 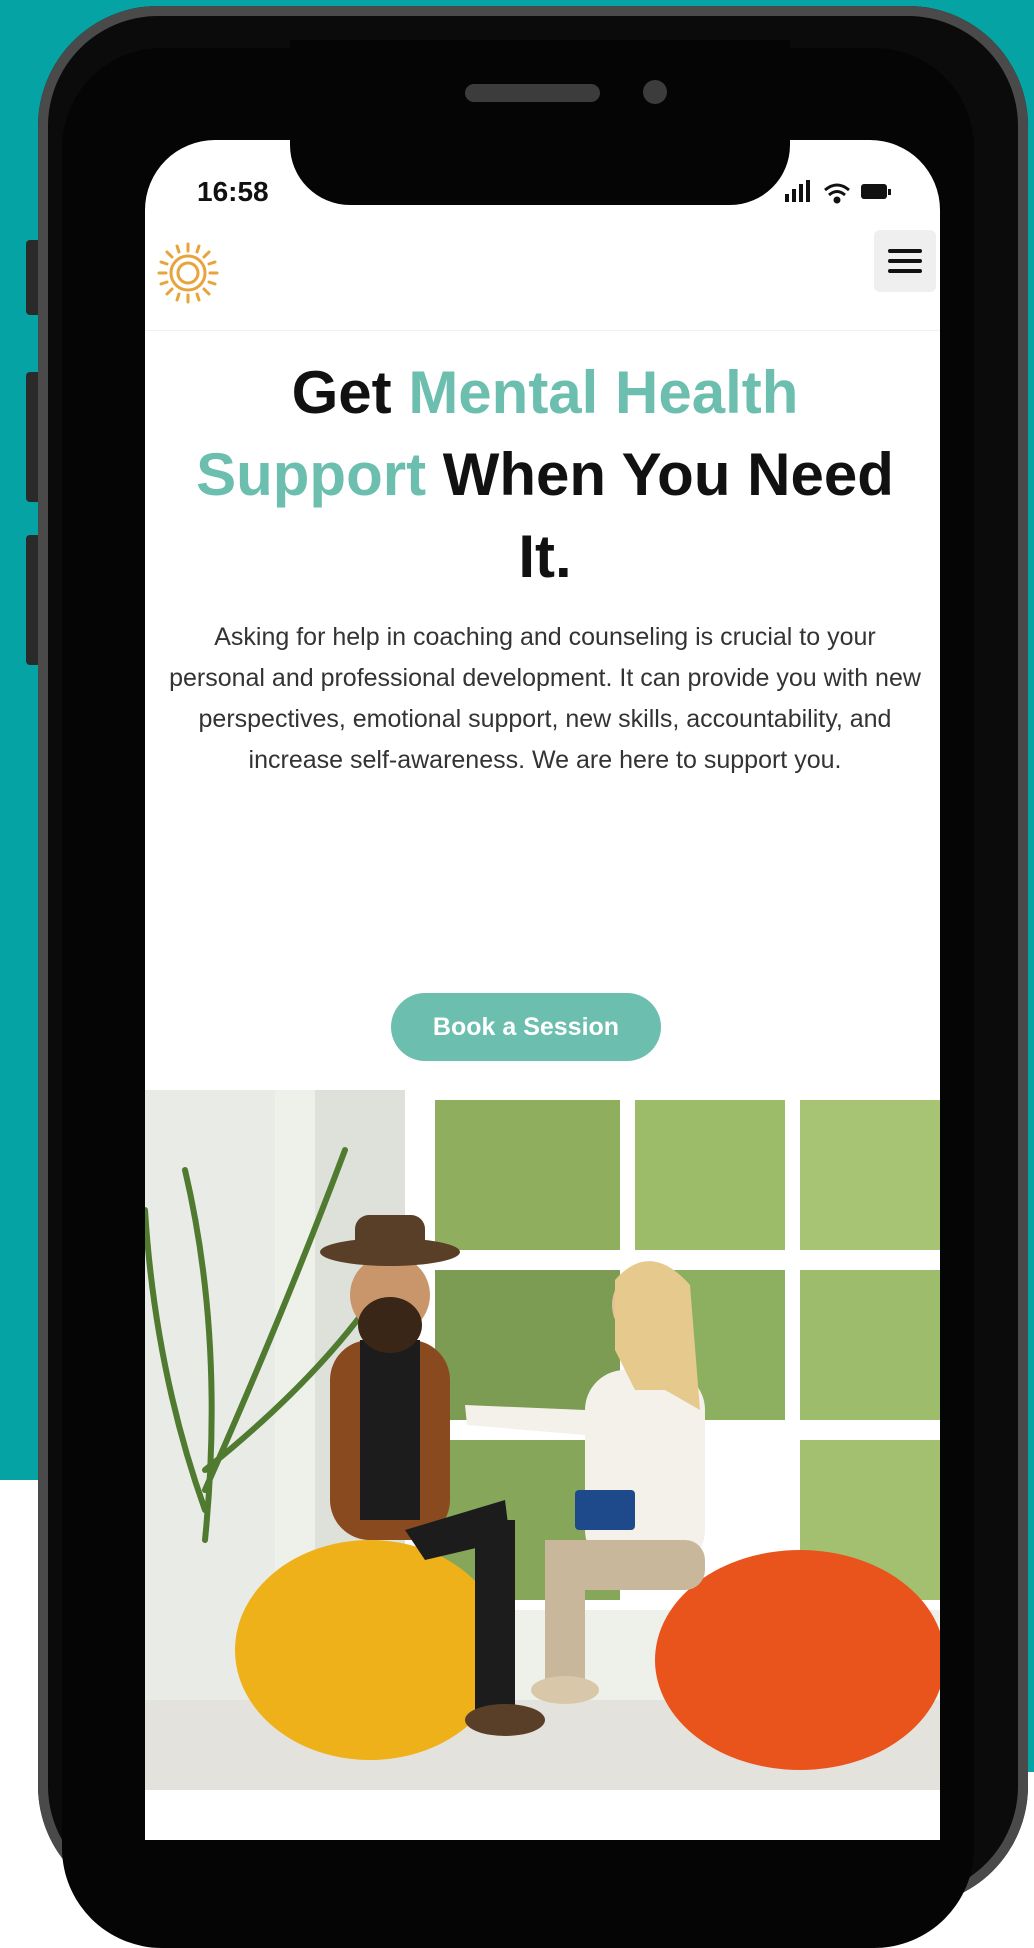 What do you see at coordinates (532, 93) in the screenshot?
I see `speaker-grille` at bounding box center [532, 93].